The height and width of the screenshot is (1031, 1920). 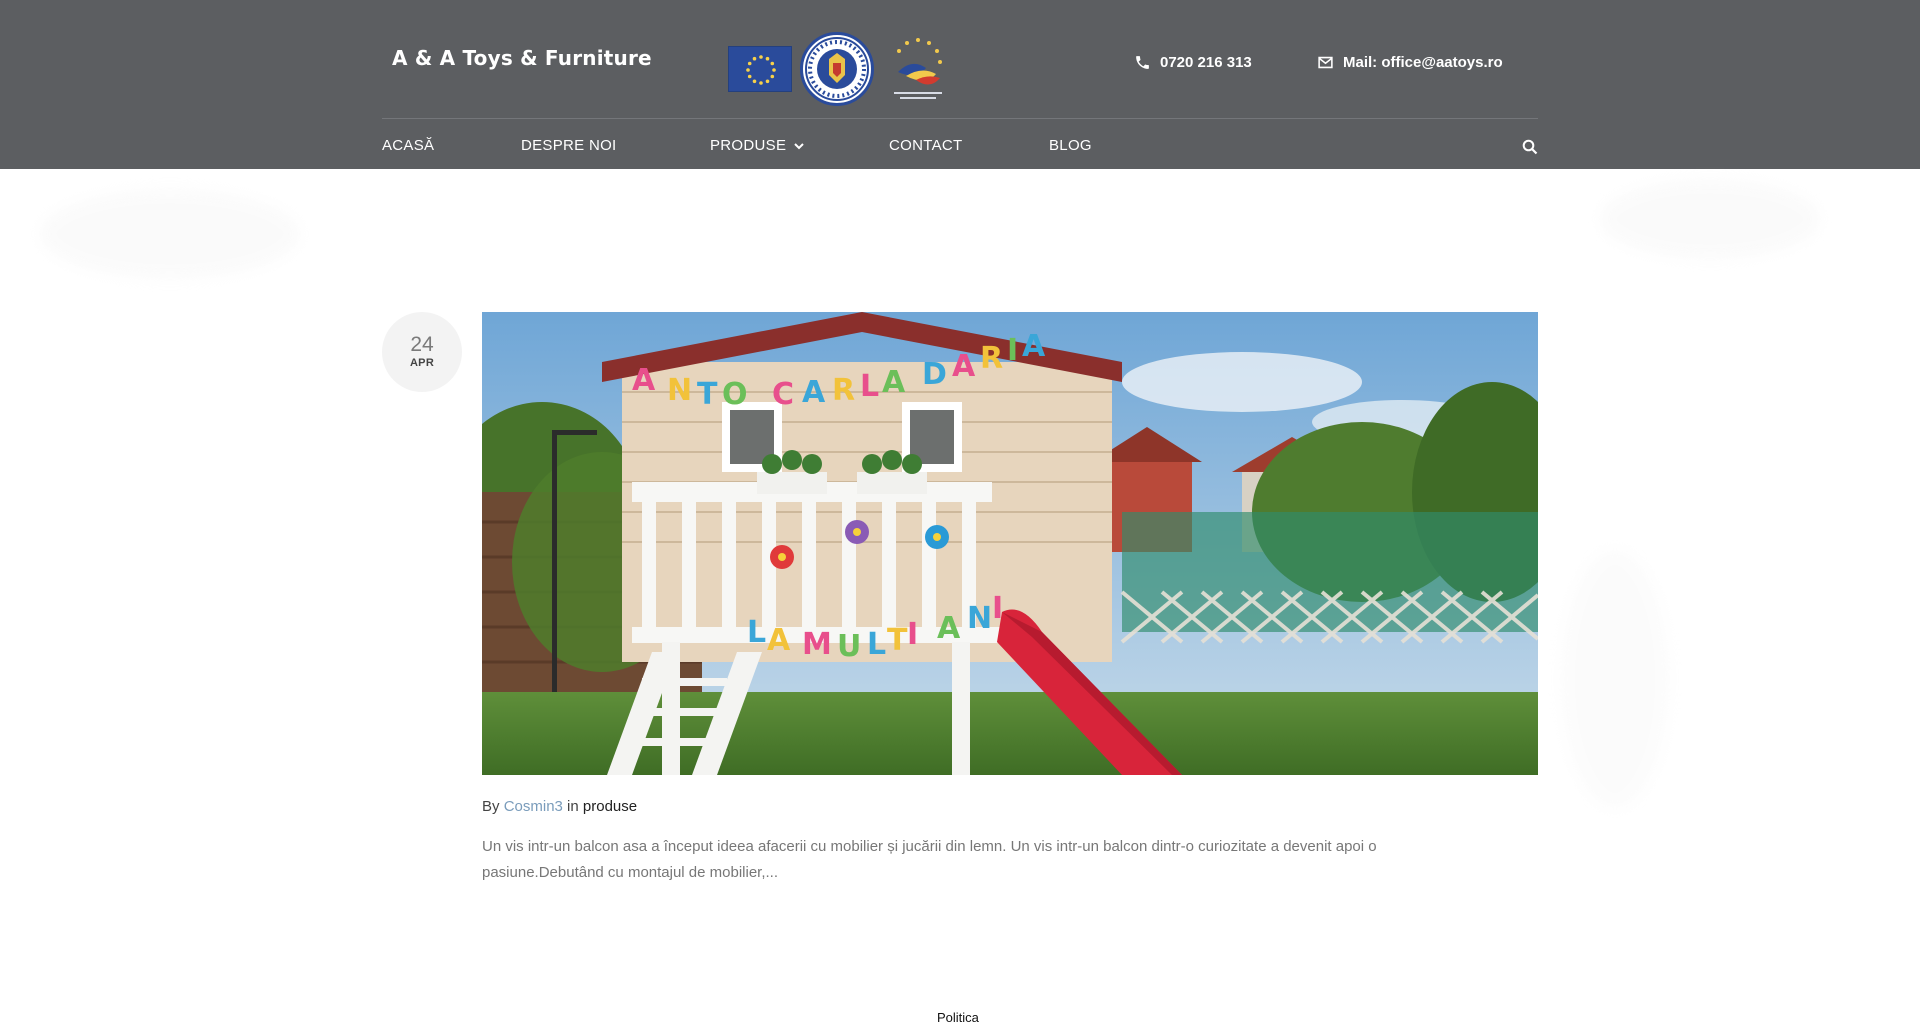 I want to click on search-icon, so click(x=1530, y=147).